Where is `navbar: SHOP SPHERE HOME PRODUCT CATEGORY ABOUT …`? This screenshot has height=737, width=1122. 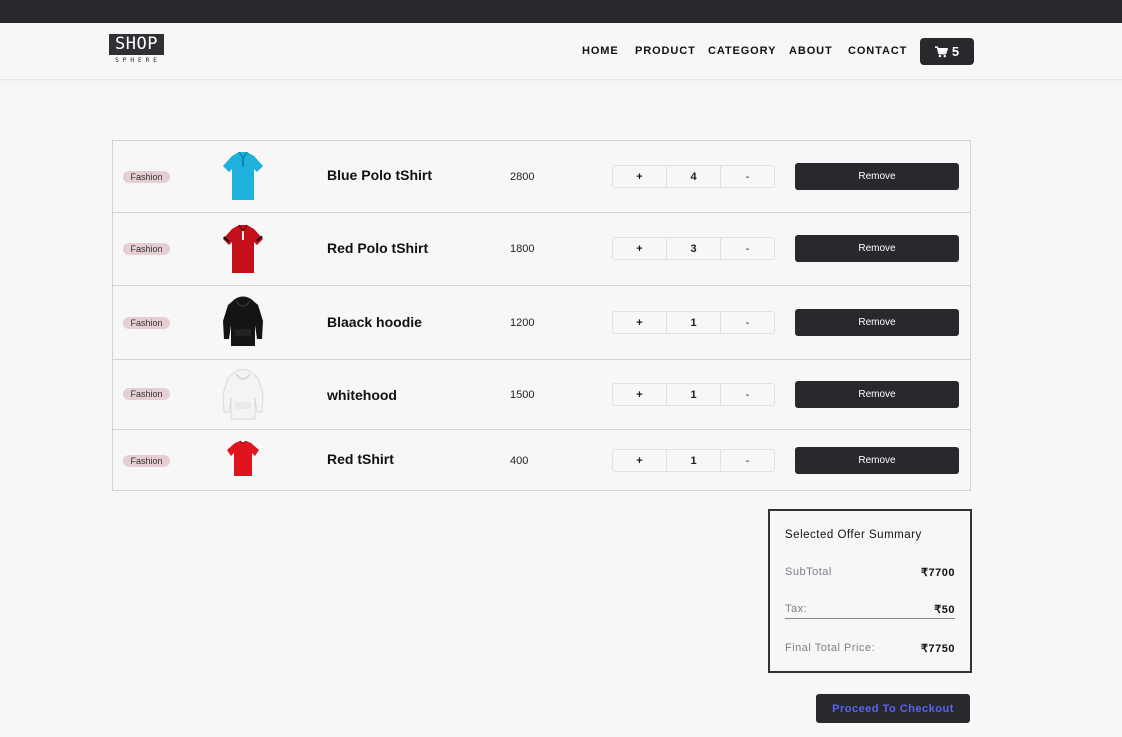 navbar: SHOP SPHERE HOME PRODUCT CATEGORY ABOUT … is located at coordinates (561, 51).